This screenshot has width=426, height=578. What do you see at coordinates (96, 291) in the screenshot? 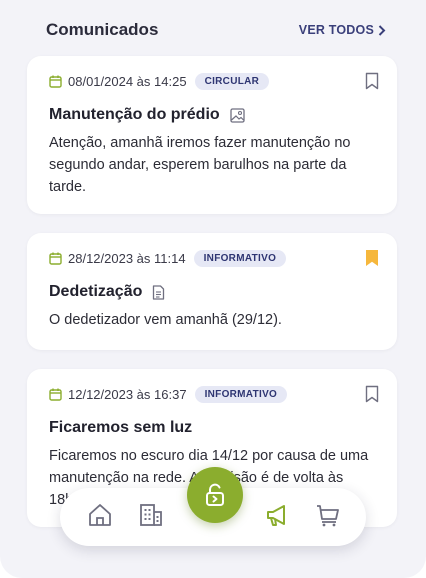
I see `notice-title: Dedetização` at bounding box center [96, 291].